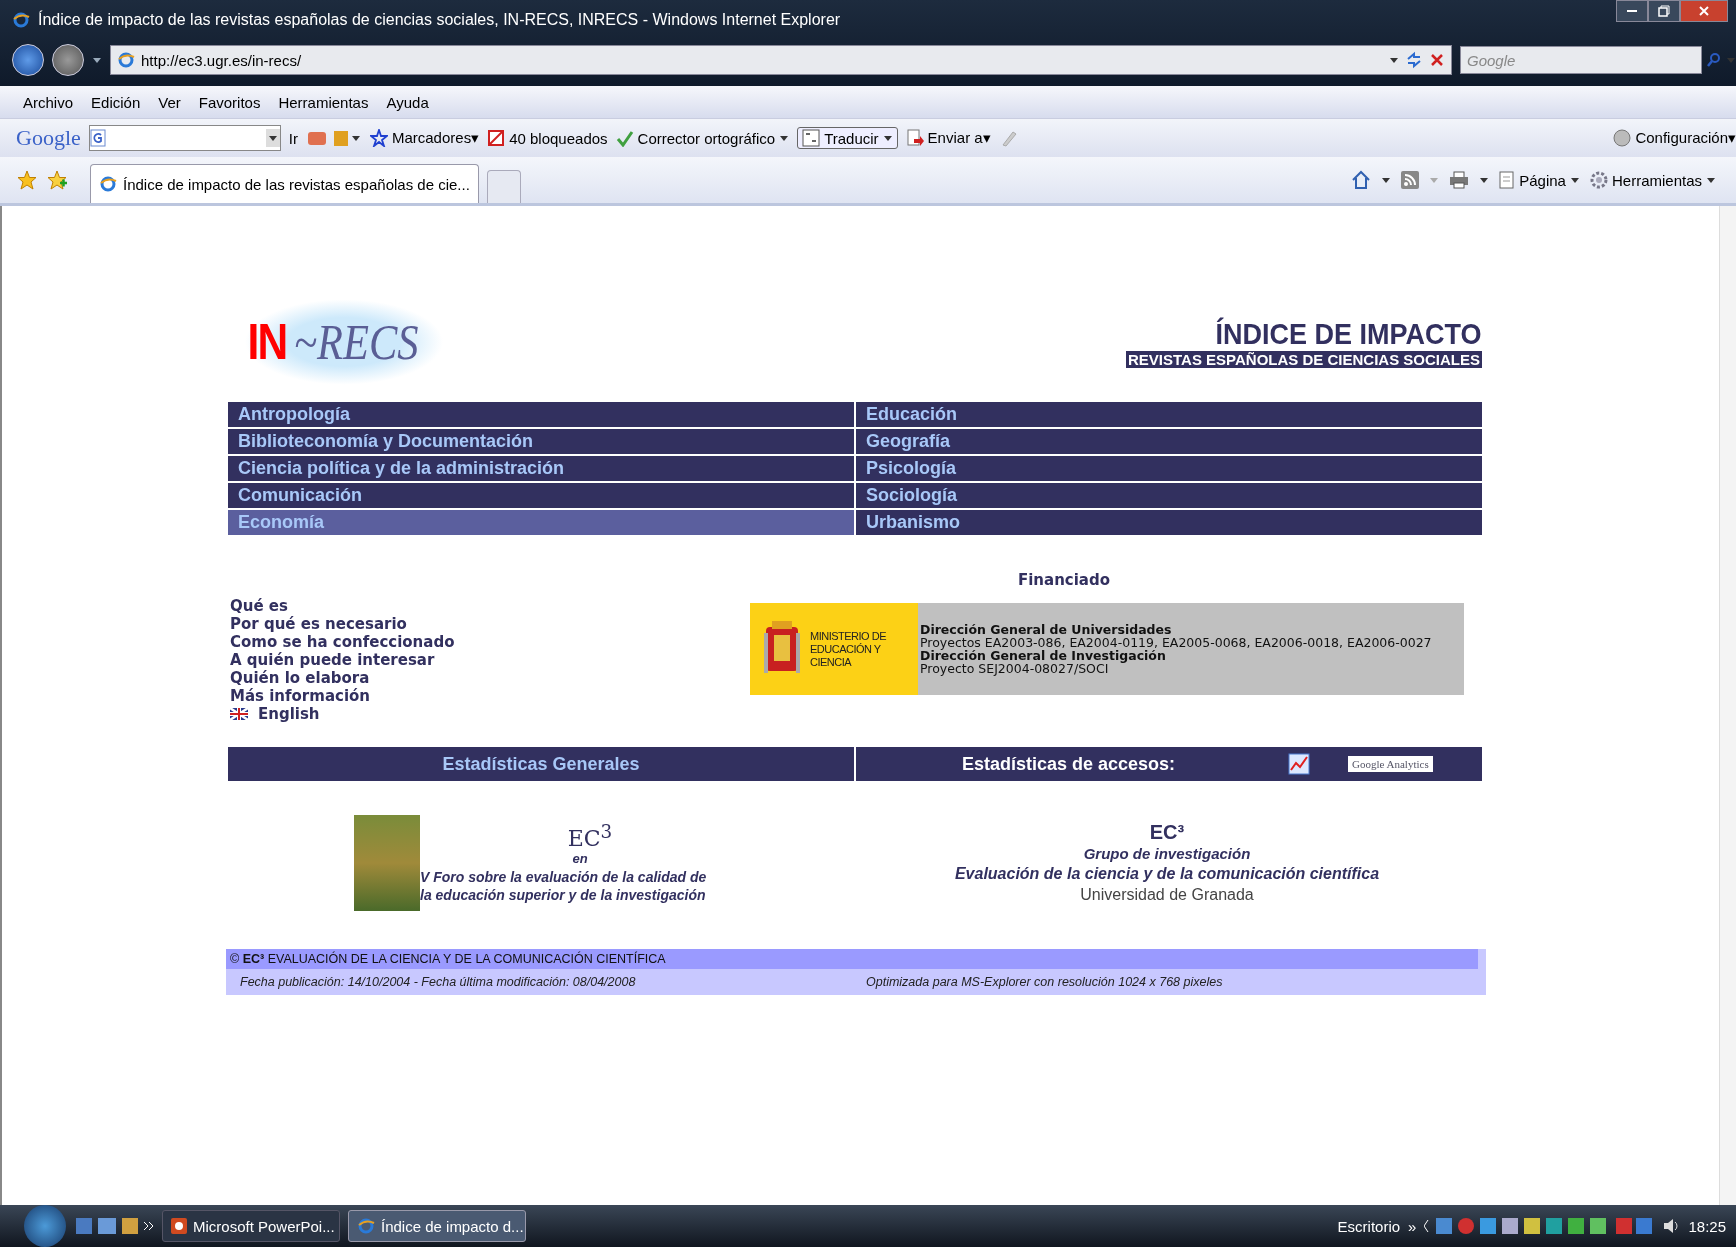 This screenshot has height=1247, width=1736. Describe the element at coordinates (68, 60) in the screenshot. I see `forward-button` at that location.